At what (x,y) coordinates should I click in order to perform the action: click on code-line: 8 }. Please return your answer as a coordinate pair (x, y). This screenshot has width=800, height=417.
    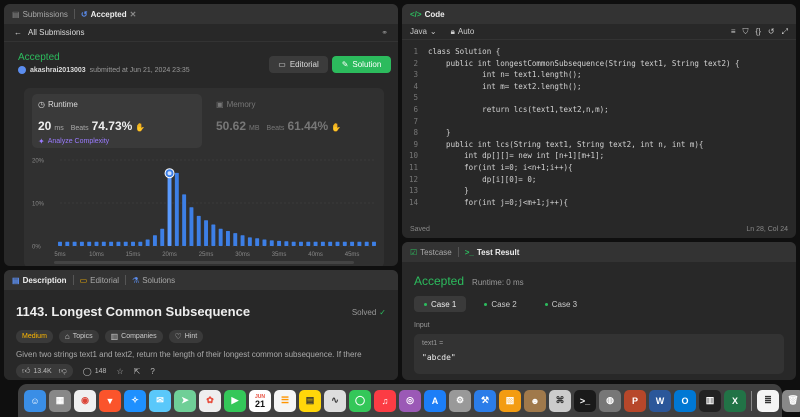
    Looking at the image, I should click on (599, 133).